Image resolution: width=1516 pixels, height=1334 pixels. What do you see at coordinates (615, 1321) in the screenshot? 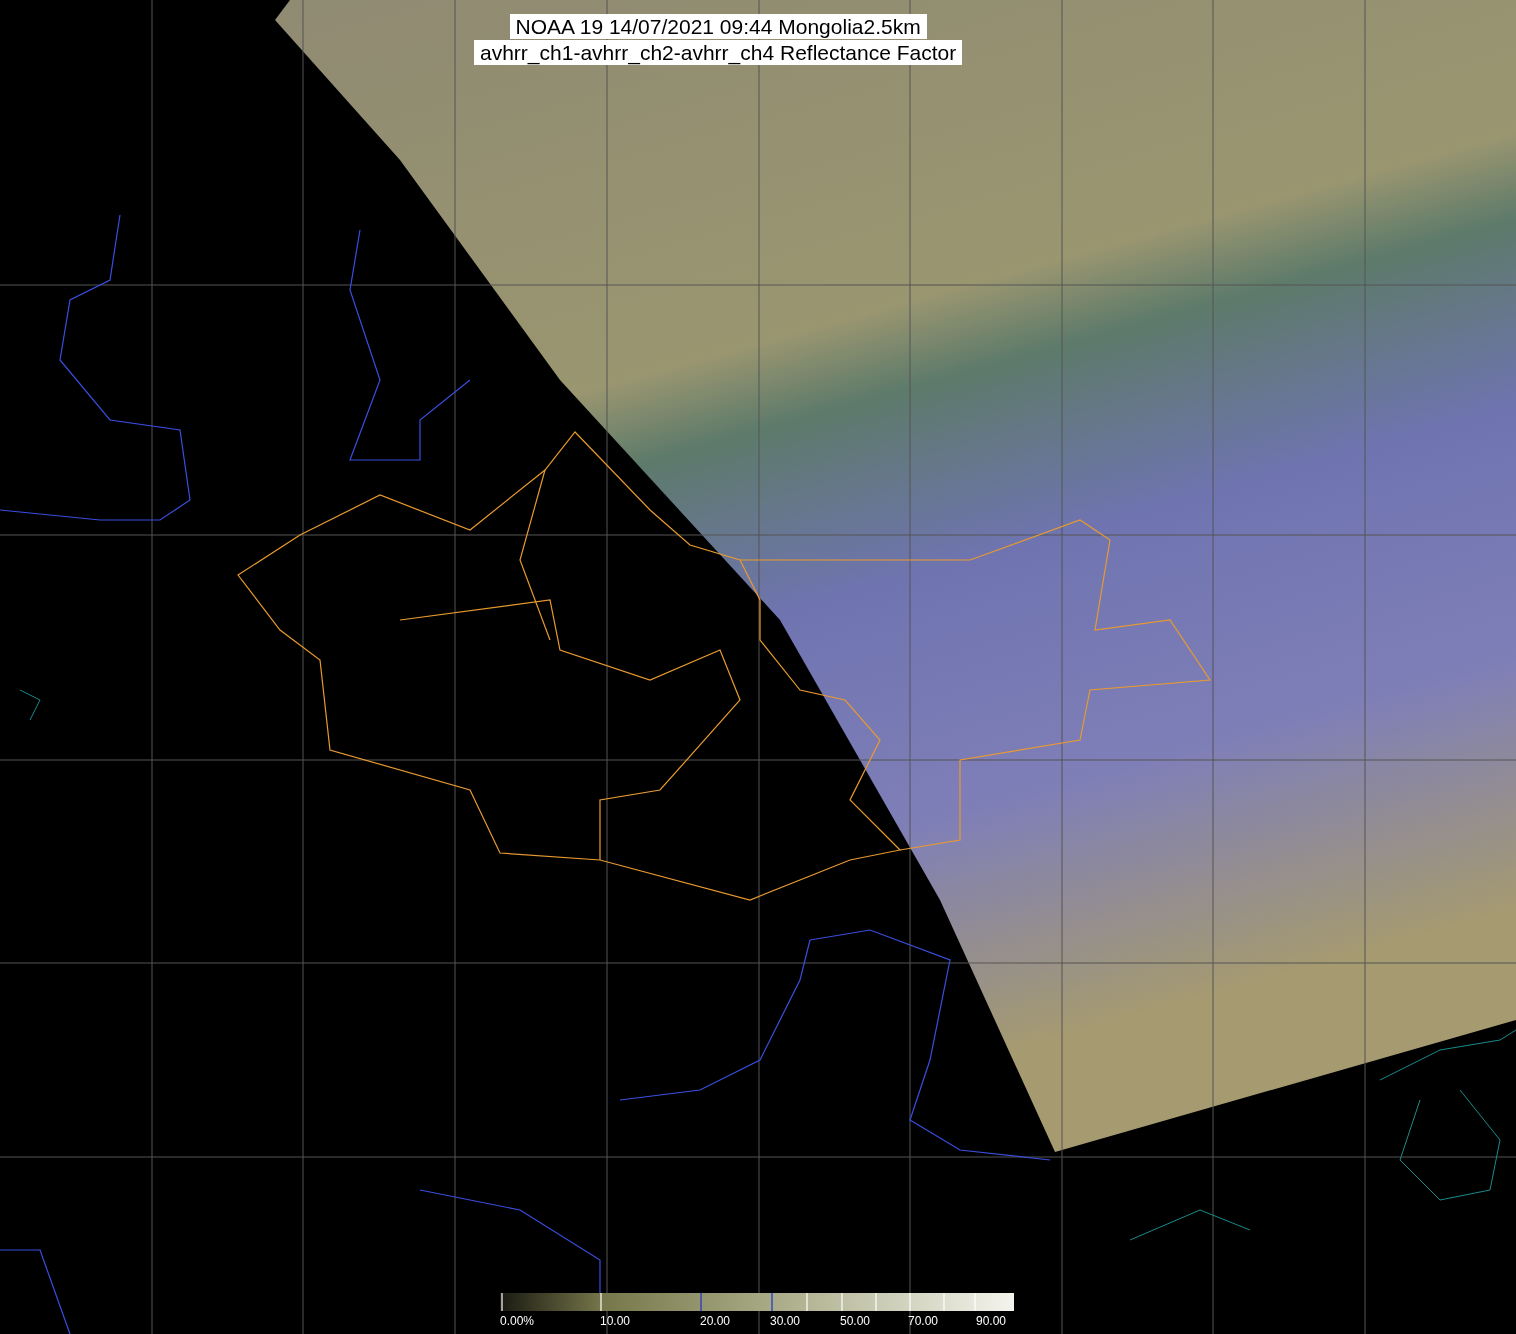
I see `colorbar-label: 10.00` at bounding box center [615, 1321].